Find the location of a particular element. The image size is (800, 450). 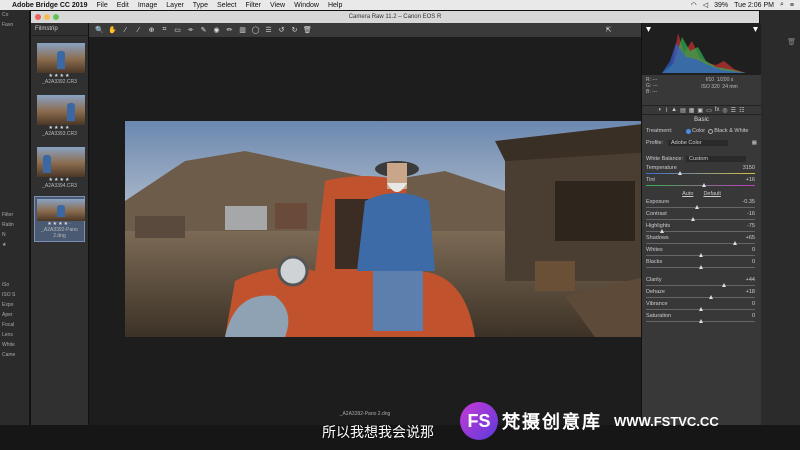

clock: Tue 2:06 PM is located at coordinates (754, 5).